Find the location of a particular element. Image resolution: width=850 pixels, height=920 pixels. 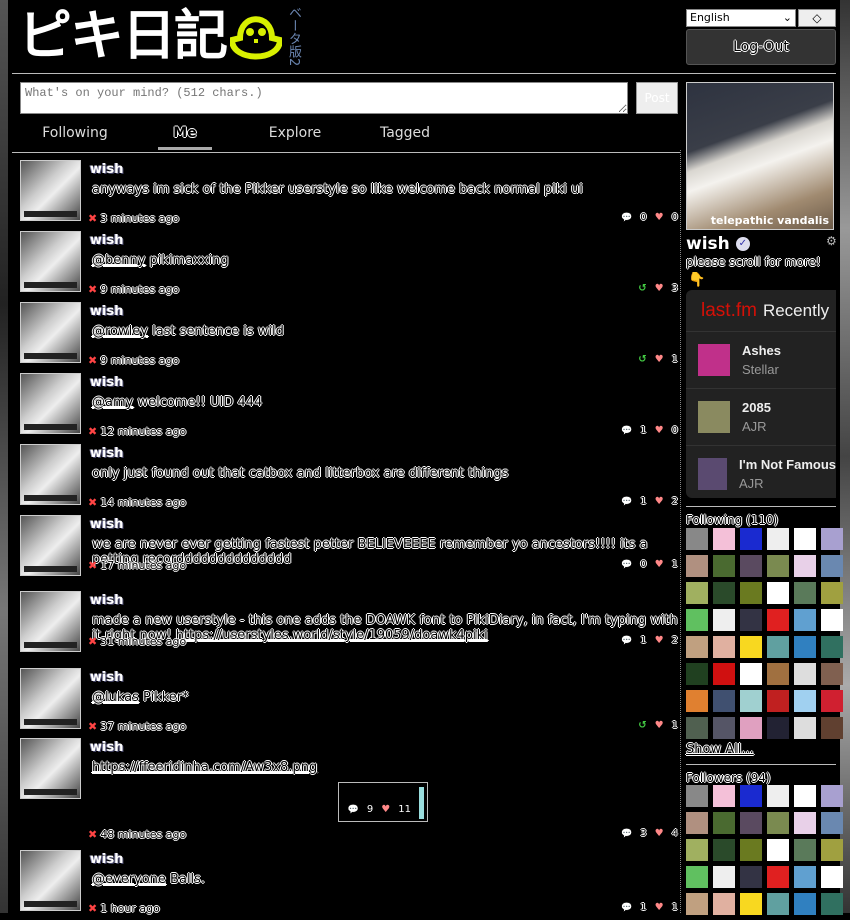

tab-explore: Explore is located at coordinates (295, 136).